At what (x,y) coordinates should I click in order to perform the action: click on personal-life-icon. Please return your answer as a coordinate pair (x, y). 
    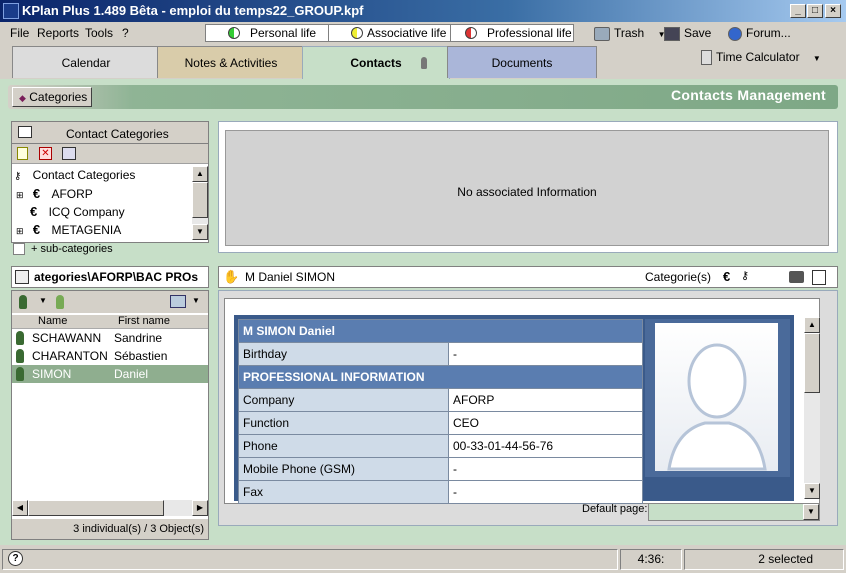
    Looking at the image, I should click on (234, 33).